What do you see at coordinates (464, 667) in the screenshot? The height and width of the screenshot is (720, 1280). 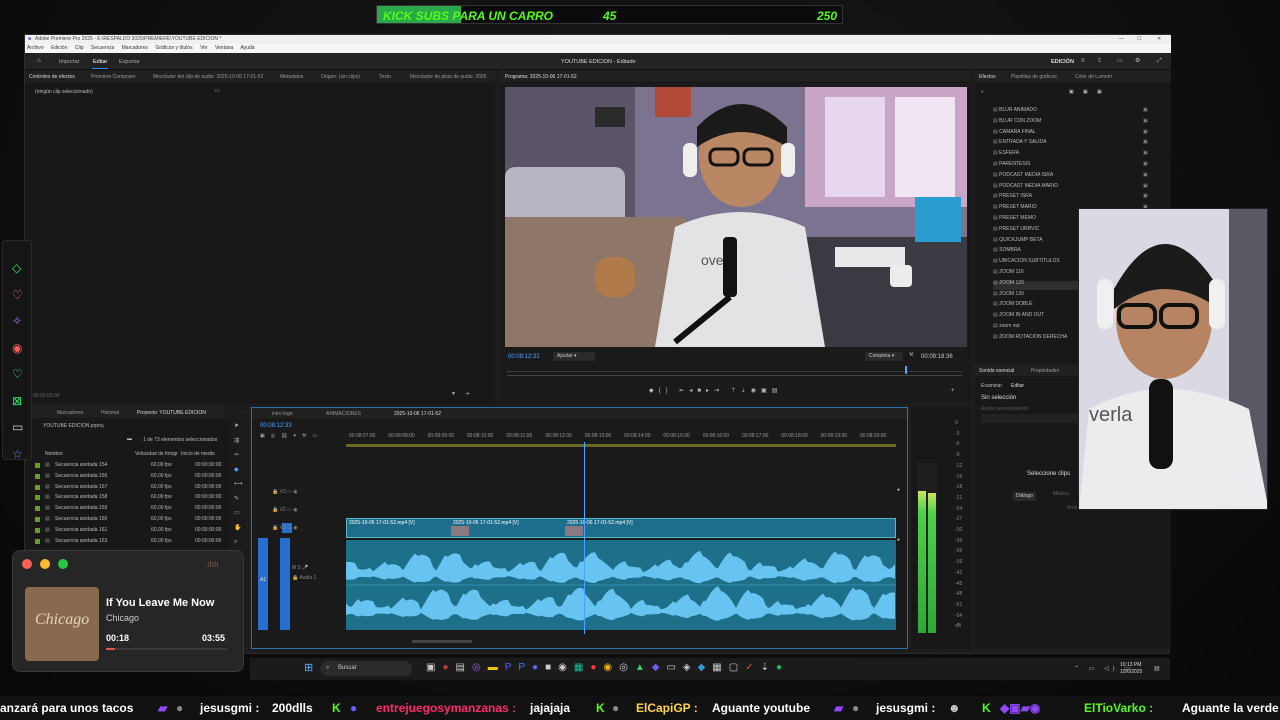 I see `app-chat-icon: ▤` at bounding box center [464, 667].